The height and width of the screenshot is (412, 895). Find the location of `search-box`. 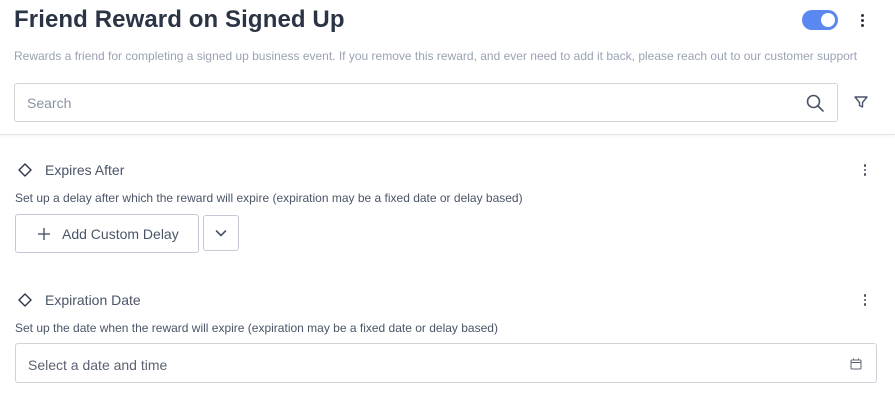

search-box is located at coordinates (426, 102).